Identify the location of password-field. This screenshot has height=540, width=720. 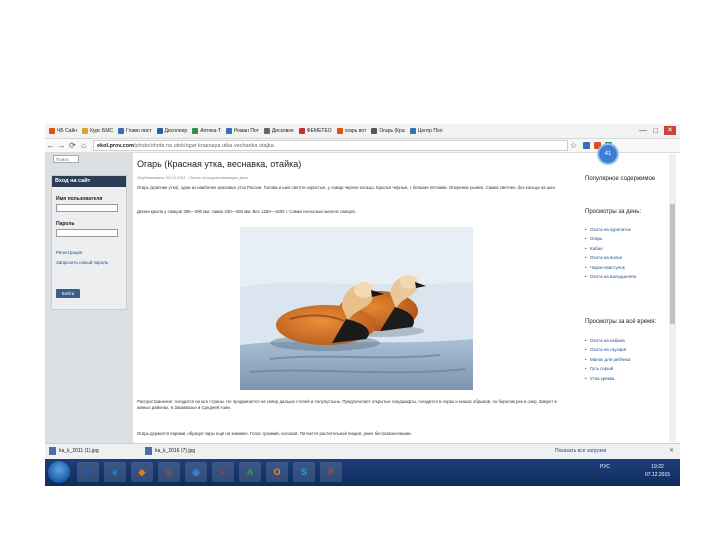
(87, 233).